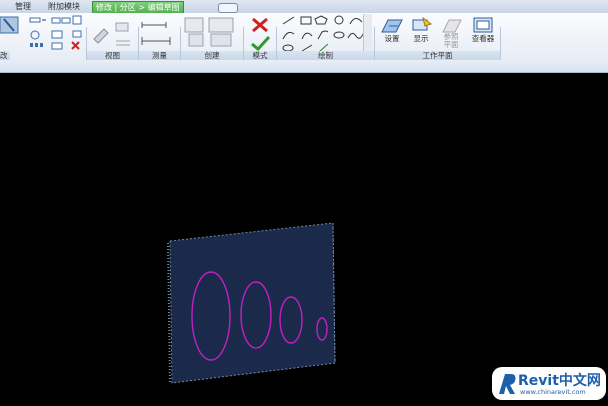 The width and height of the screenshot is (608, 406). I want to click on dimension-icon, so click(156, 41).